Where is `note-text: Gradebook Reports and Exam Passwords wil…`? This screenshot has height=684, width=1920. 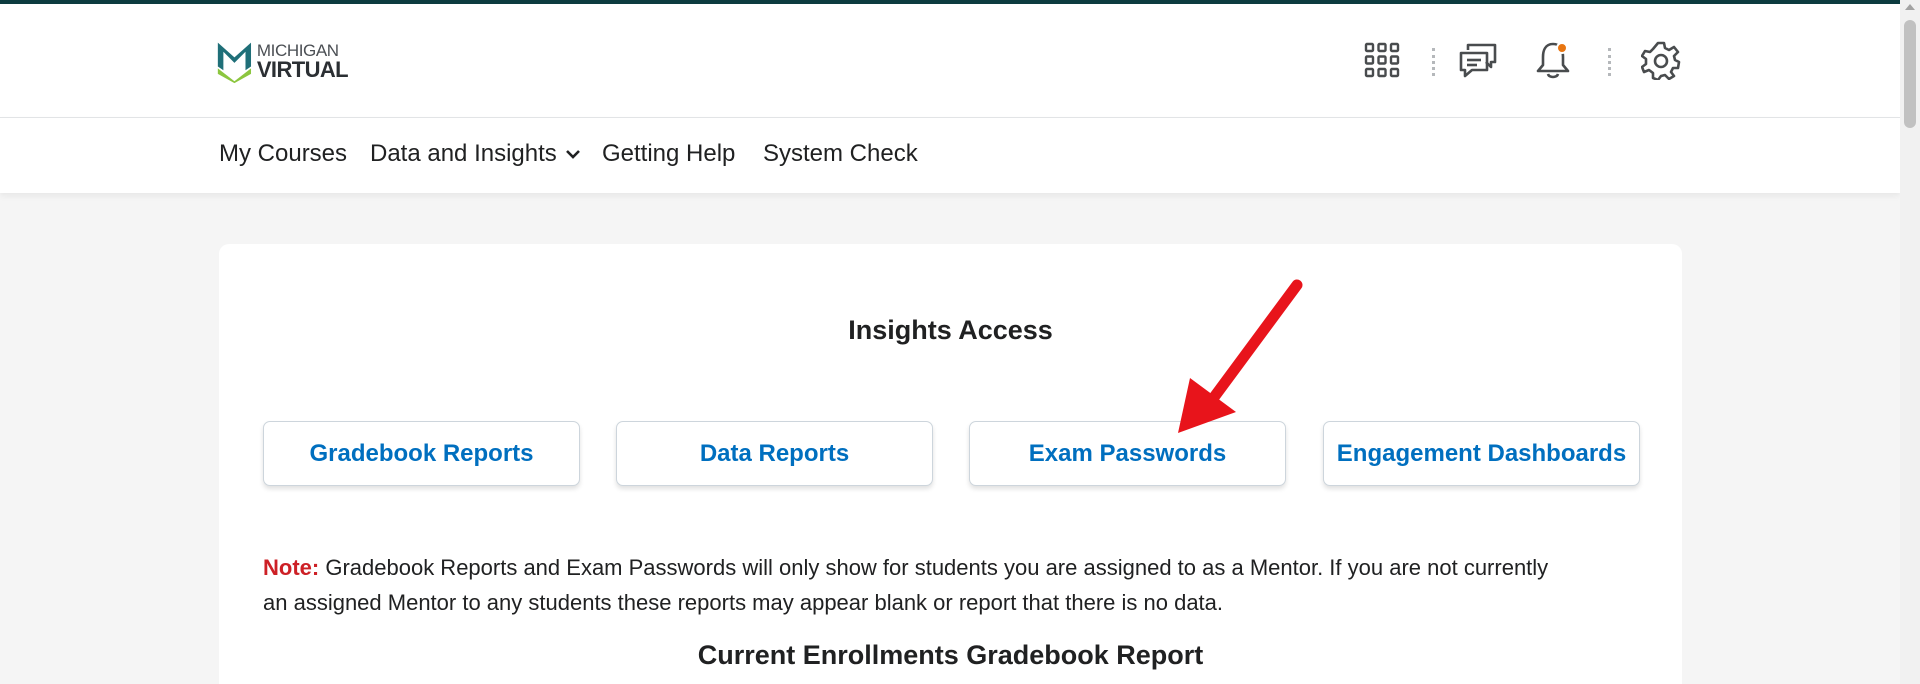
note-text: Gradebook Reports and Exam Passwords wil… is located at coordinates (906, 585).